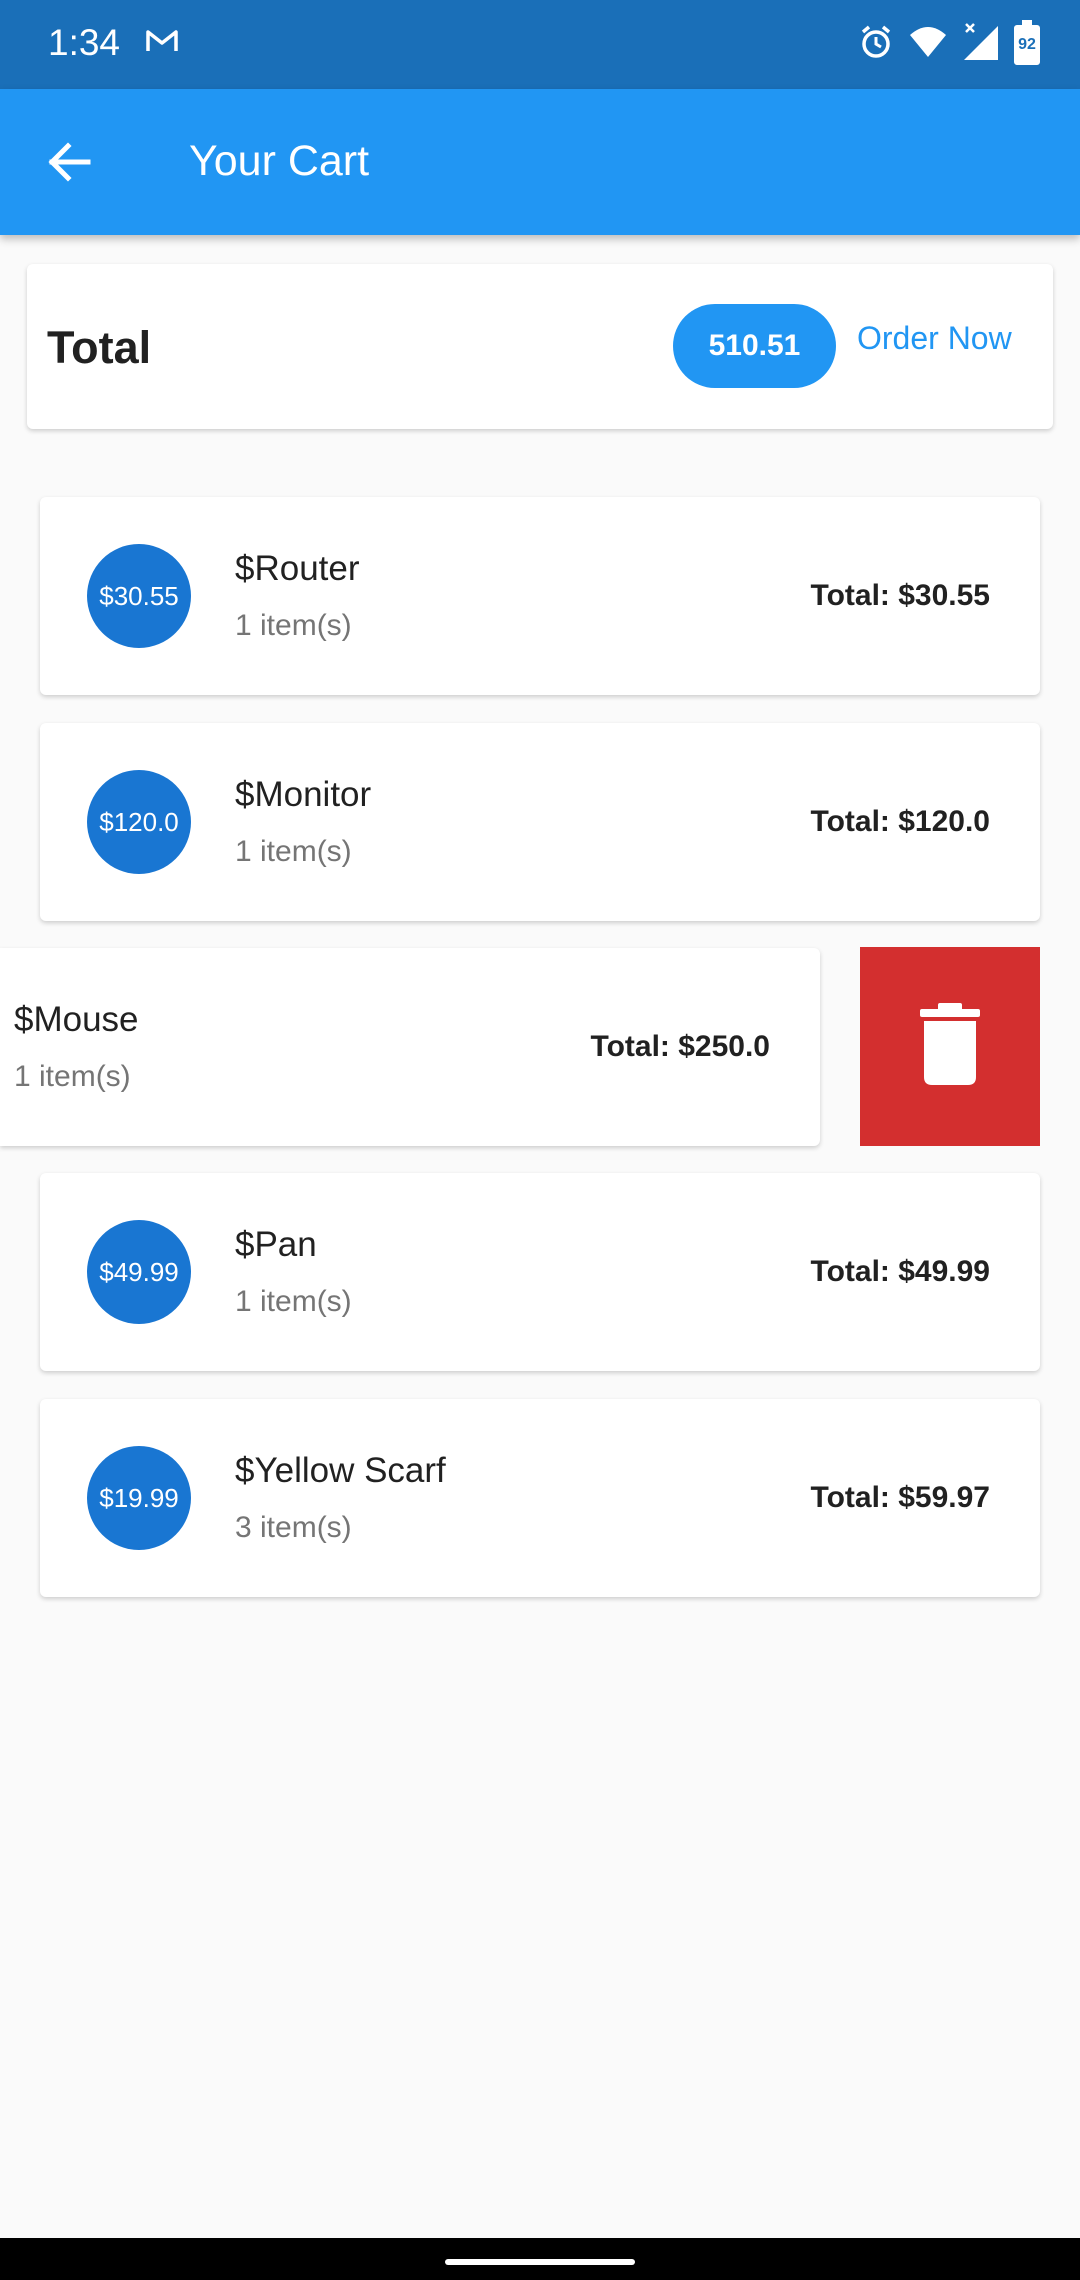 Image resolution: width=1080 pixels, height=2280 pixels. What do you see at coordinates (84, 42) in the screenshot?
I see `status-time: 1:34` at bounding box center [84, 42].